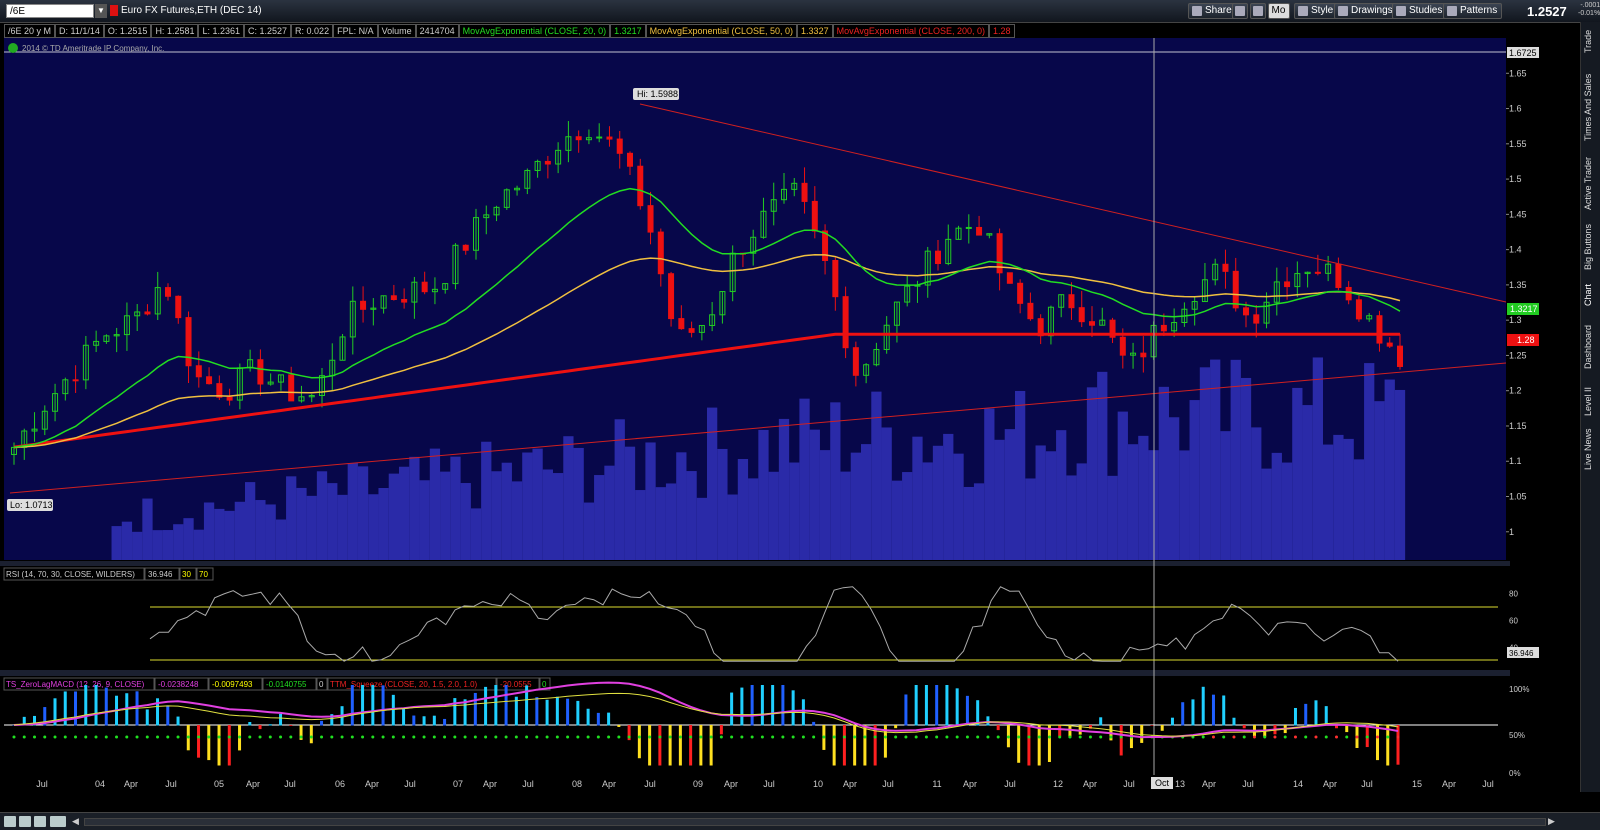  I want to click on symbol-input, so click(50, 11).